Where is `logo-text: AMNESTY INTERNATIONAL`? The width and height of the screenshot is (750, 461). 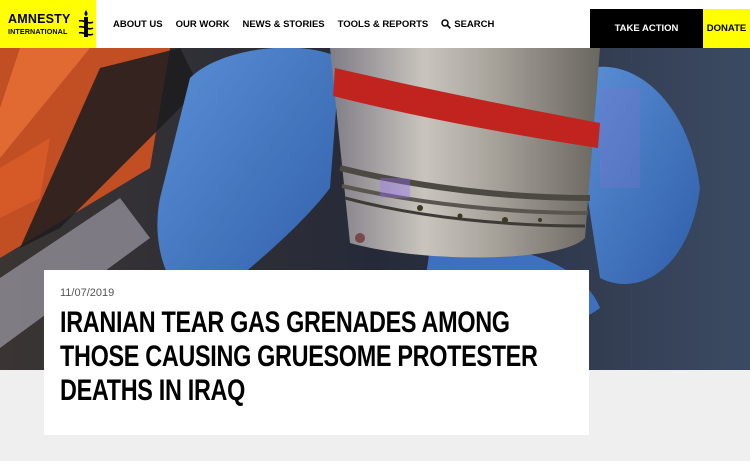
logo-text: AMNESTY INTERNATIONAL is located at coordinates (39, 24).